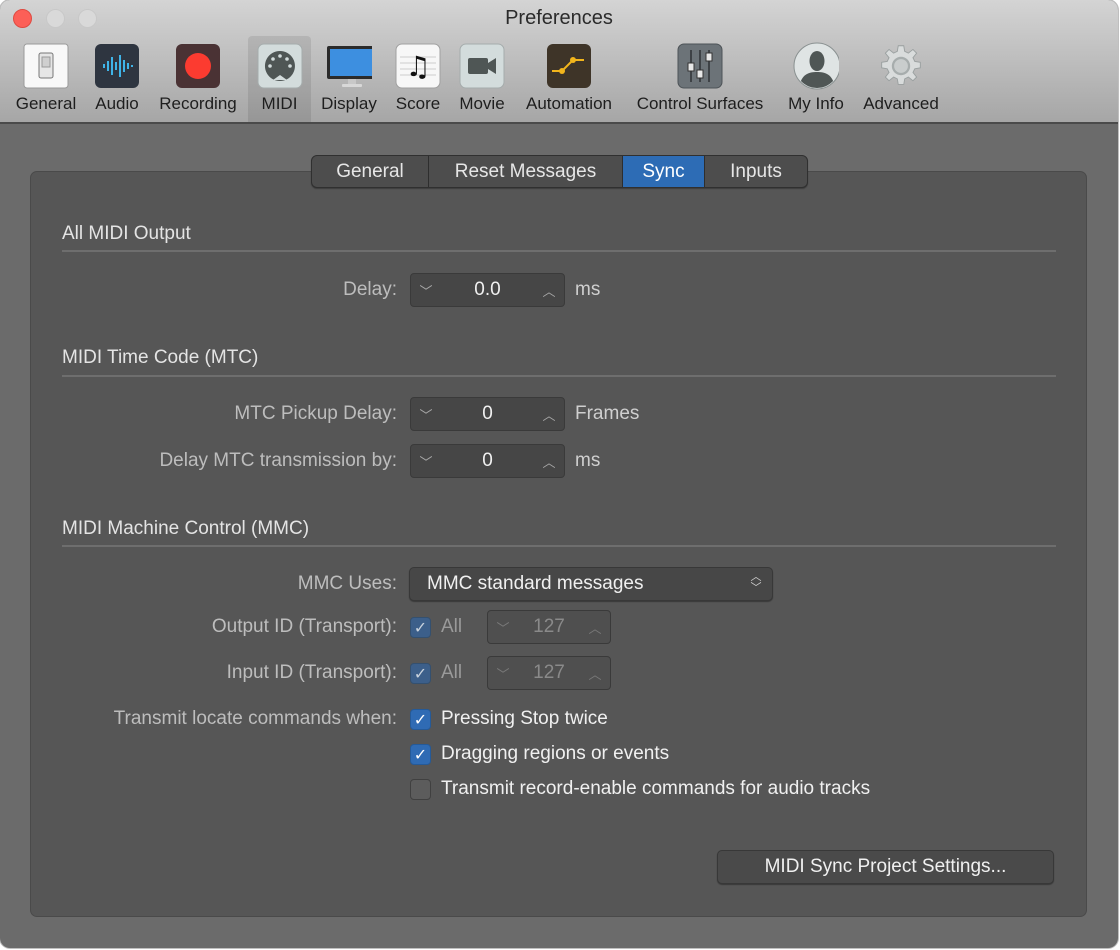 This screenshot has height=950, width=1120. Describe the element at coordinates (349, 103) in the screenshot. I see `toolbar-label: Display` at that location.